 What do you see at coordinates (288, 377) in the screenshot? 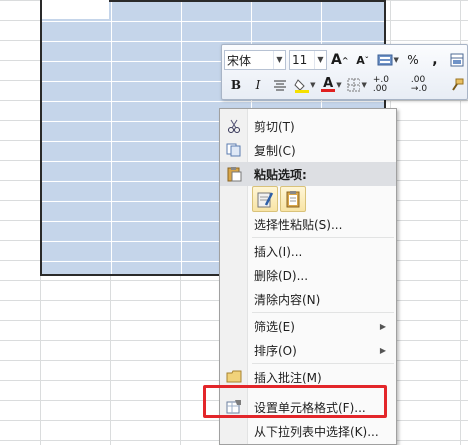
I see `menu-item-label: 插入批注(M)` at bounding box center [288, 377].